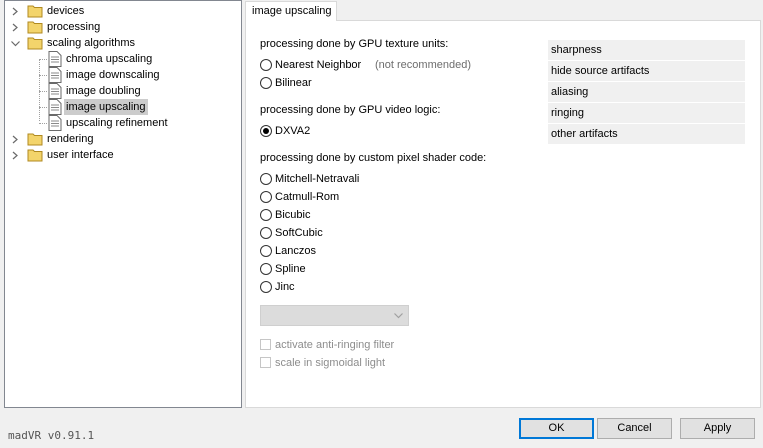  Describe the element at coordinates (354, 44) in the screenshot. I see `section-label-gpu-texture: processing done by GPU texture units:` at that location.